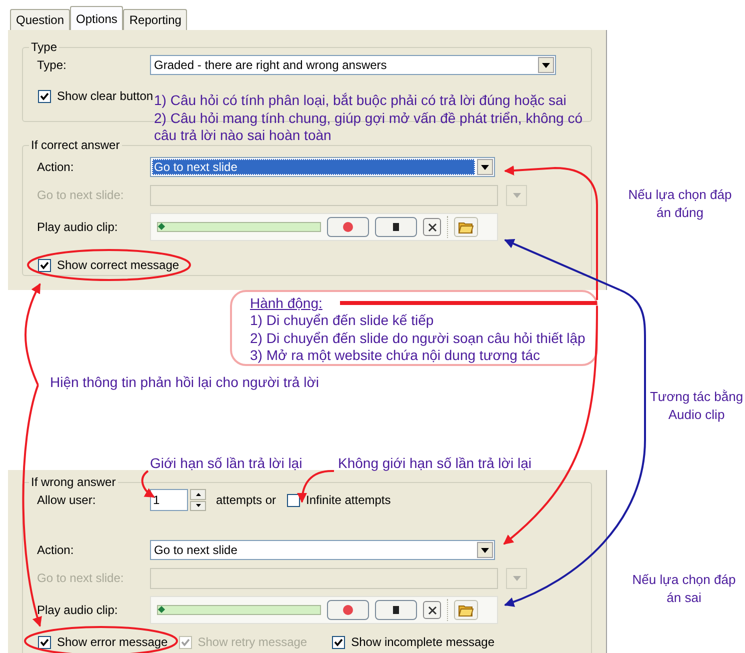 The width and height of the screenshot is (745, 653). I want to click on checkbox-label: Show correct message, so click(118, 265).